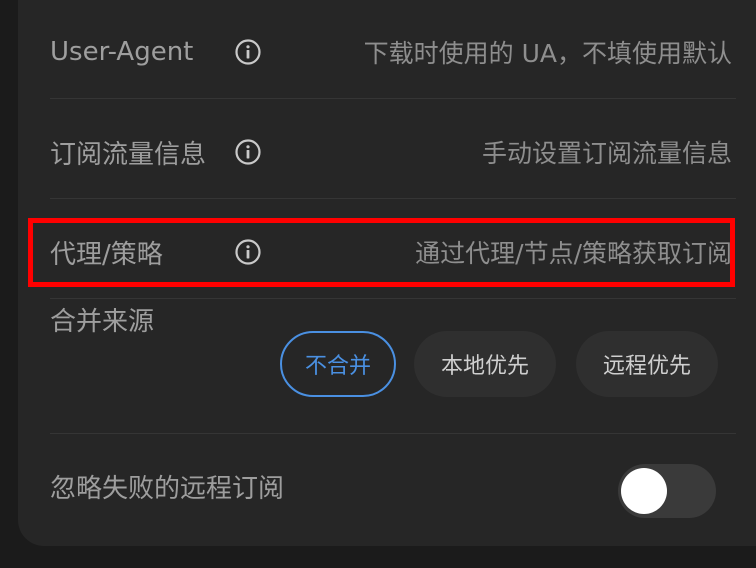 The width and height of the screenshot is (756, 568). Describe the element at coordinates (607, 152) in the screenshot. I see `subscription-traffic-input: 手动设置订阅流量信息` at that location.